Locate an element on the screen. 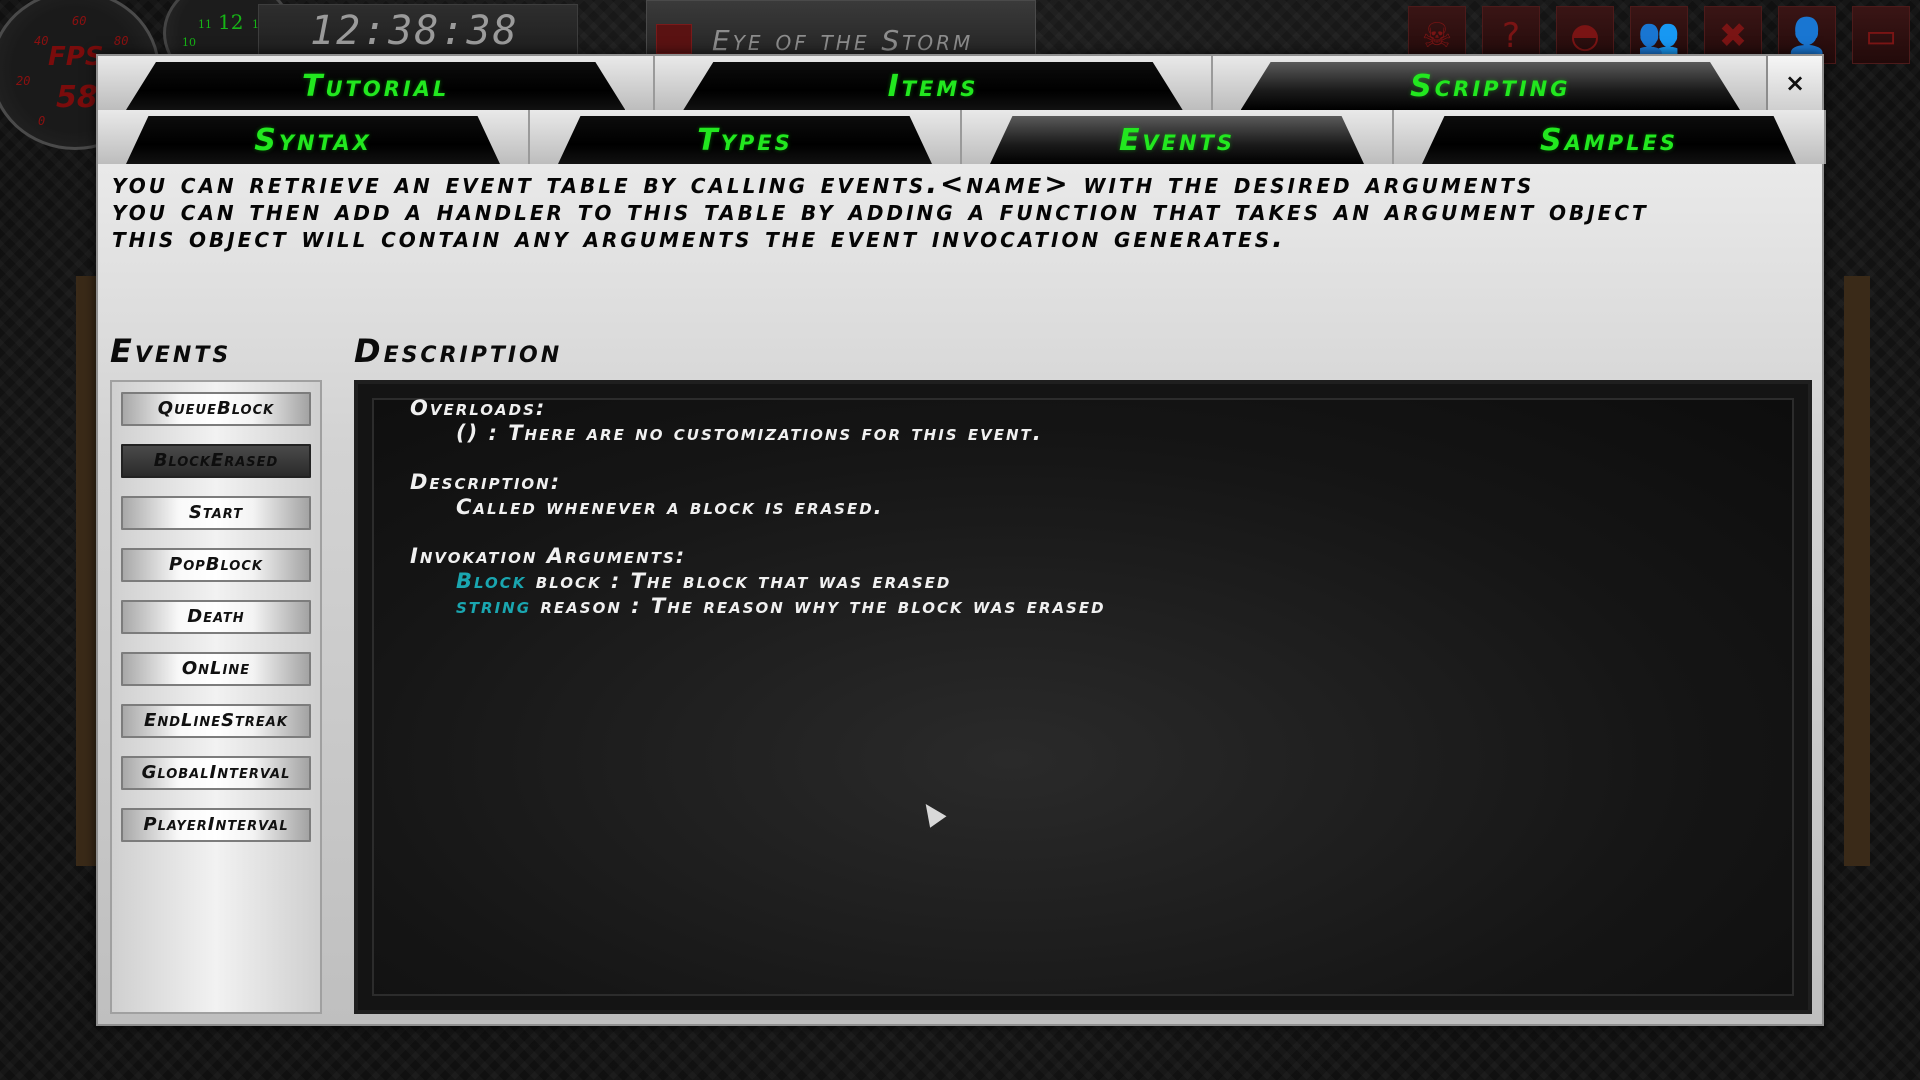  sub-tab-bar: Syntax Types Events Samples is located at coordinates (962, 137).